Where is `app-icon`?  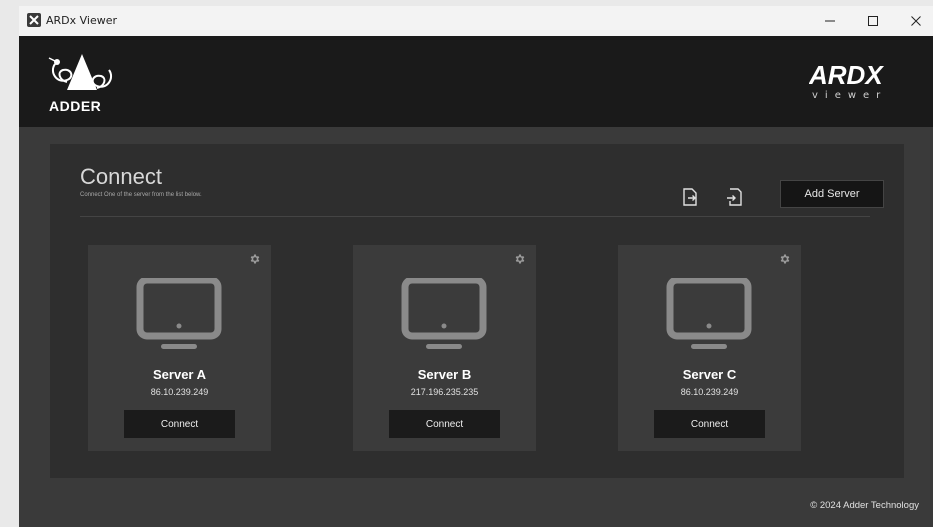
app-icon is located at coordinates (34, 20).